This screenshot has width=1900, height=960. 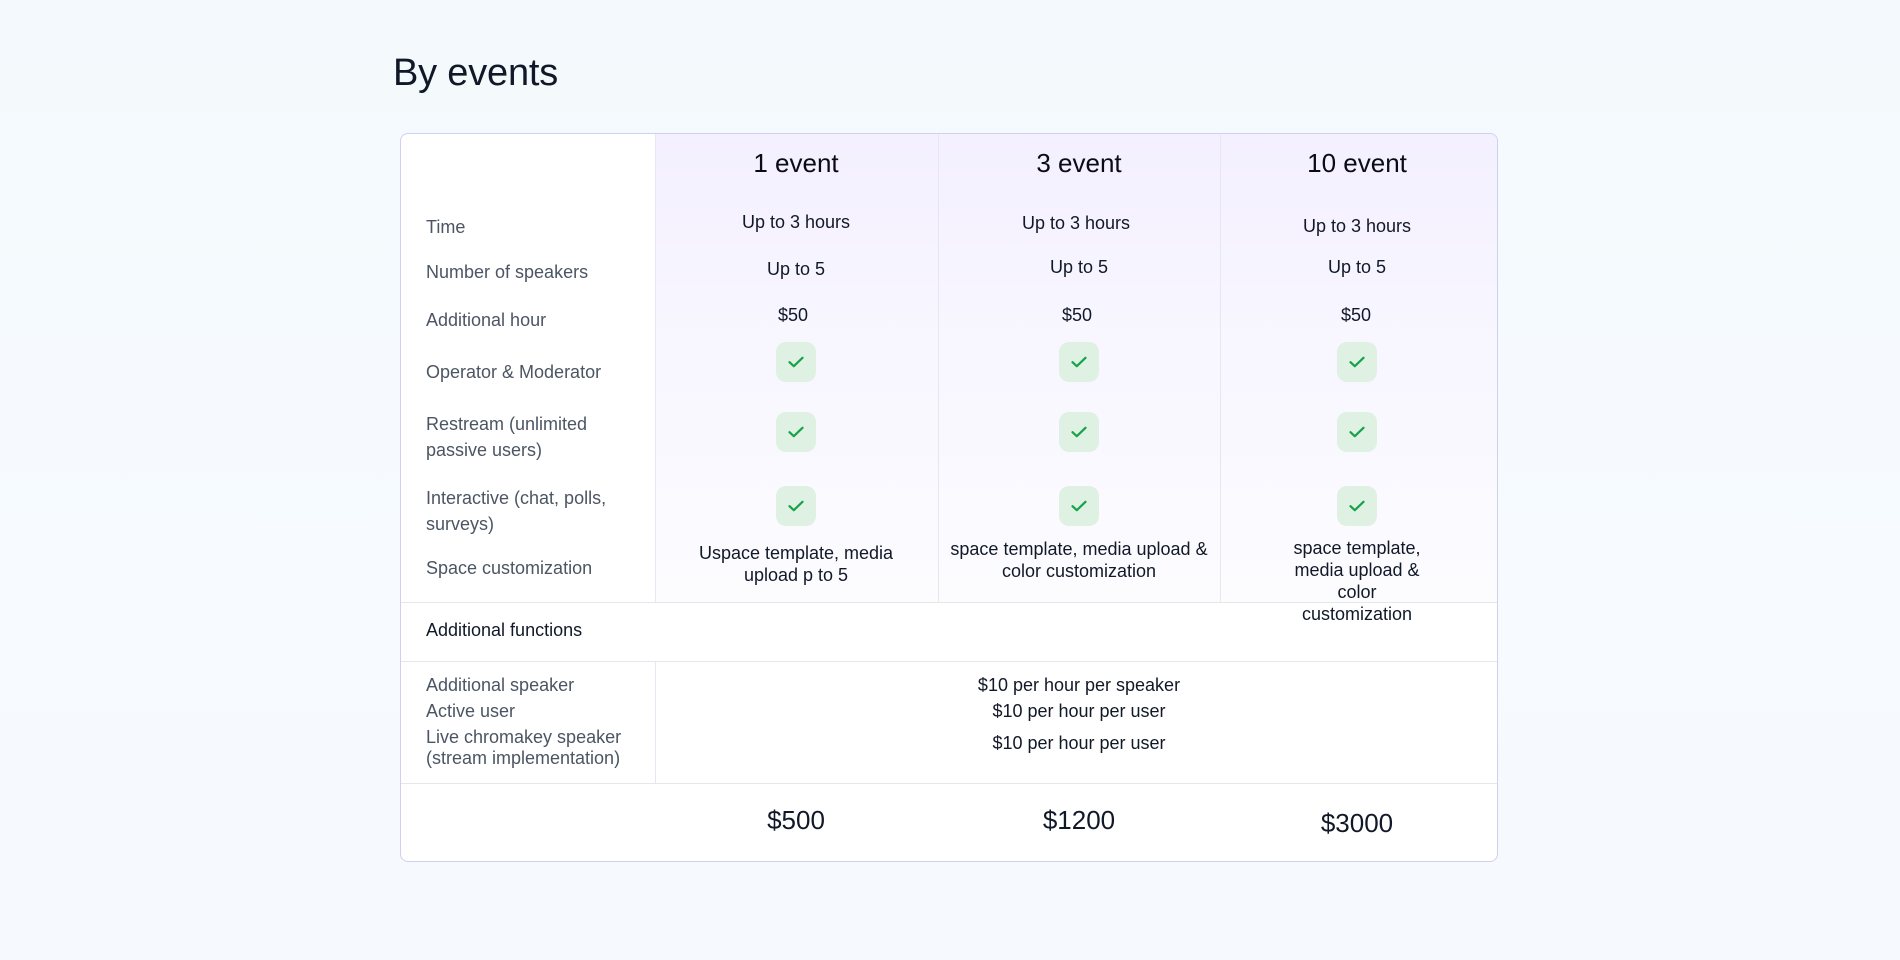 I want to click on plan-1-speakers: Up to 5, so click(x=796, y=269).